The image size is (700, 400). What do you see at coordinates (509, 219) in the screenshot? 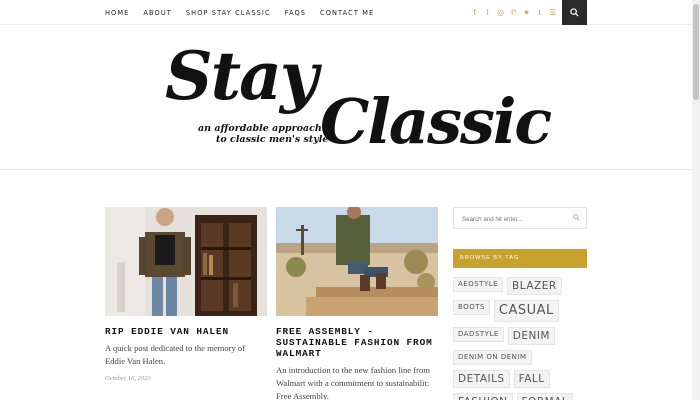
I see `sidebar-search-input` at bounding box center [509, 219].